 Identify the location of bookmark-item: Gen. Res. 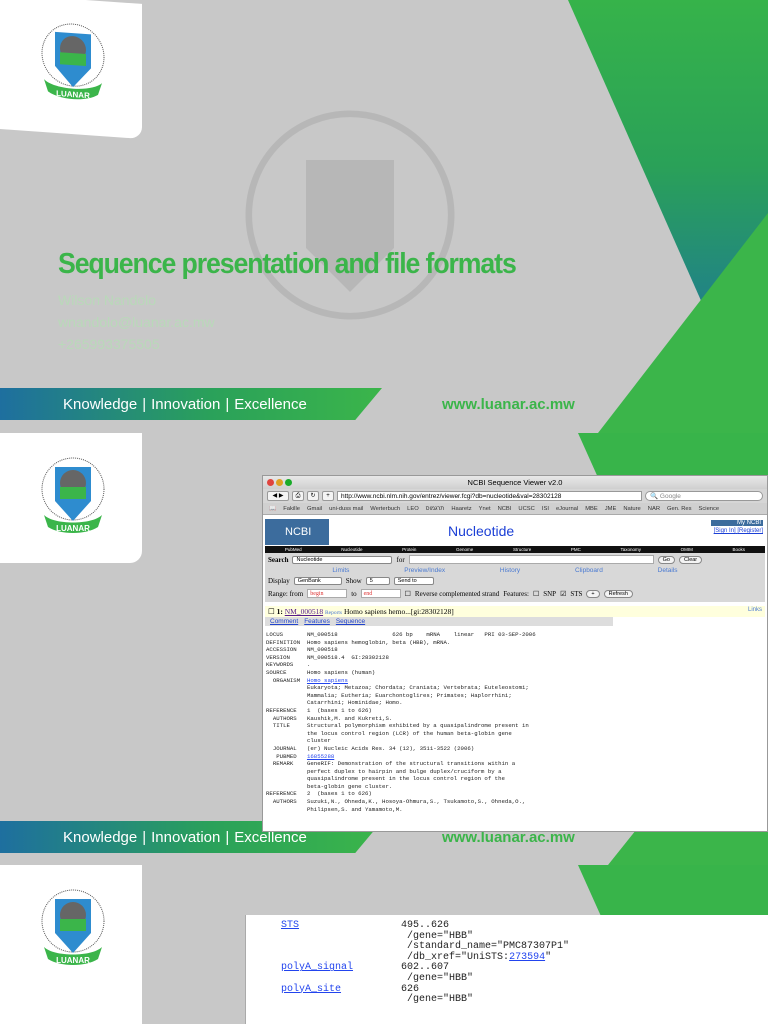
(679, 508).